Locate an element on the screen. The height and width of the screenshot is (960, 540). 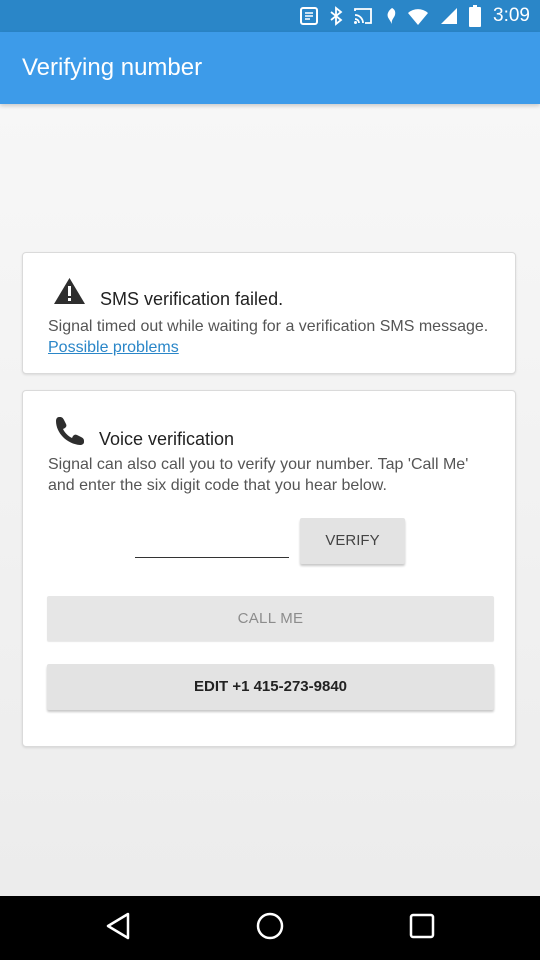
page-title: Verifying number is located at coordinates (112, 67).